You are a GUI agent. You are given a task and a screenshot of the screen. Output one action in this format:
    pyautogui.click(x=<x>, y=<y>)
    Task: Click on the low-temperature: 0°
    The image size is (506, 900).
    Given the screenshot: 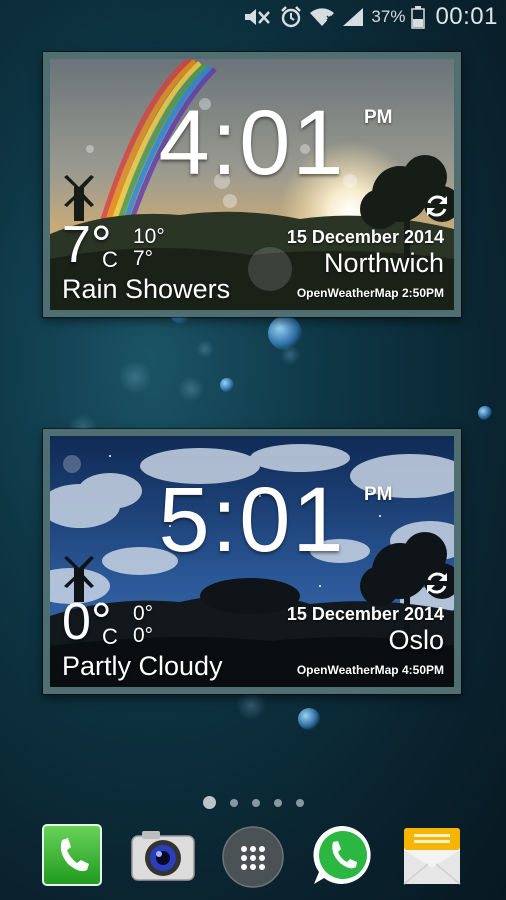 What is the action you would take?
    pyautogui.click(x=143, y=635)
    